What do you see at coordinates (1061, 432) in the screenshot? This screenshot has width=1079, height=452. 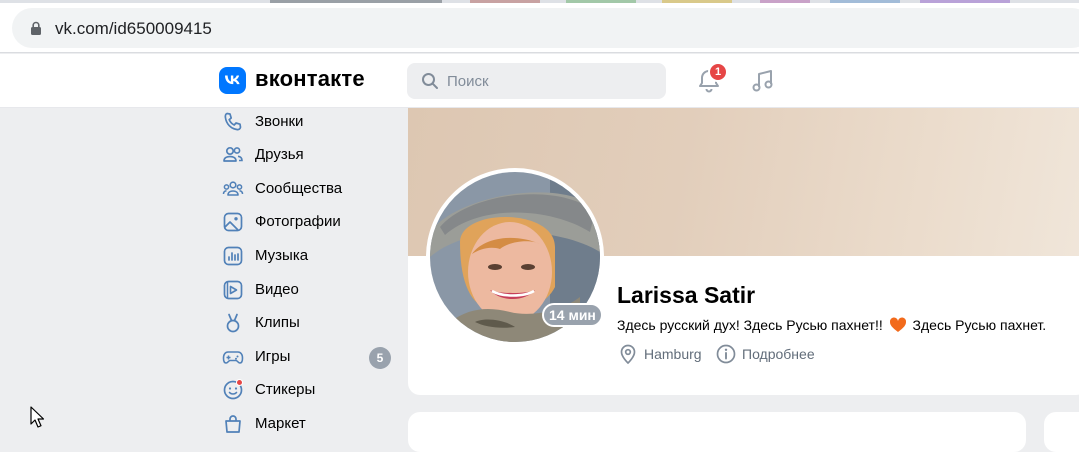 I see `side-card` at bounding box center [1061, 432].